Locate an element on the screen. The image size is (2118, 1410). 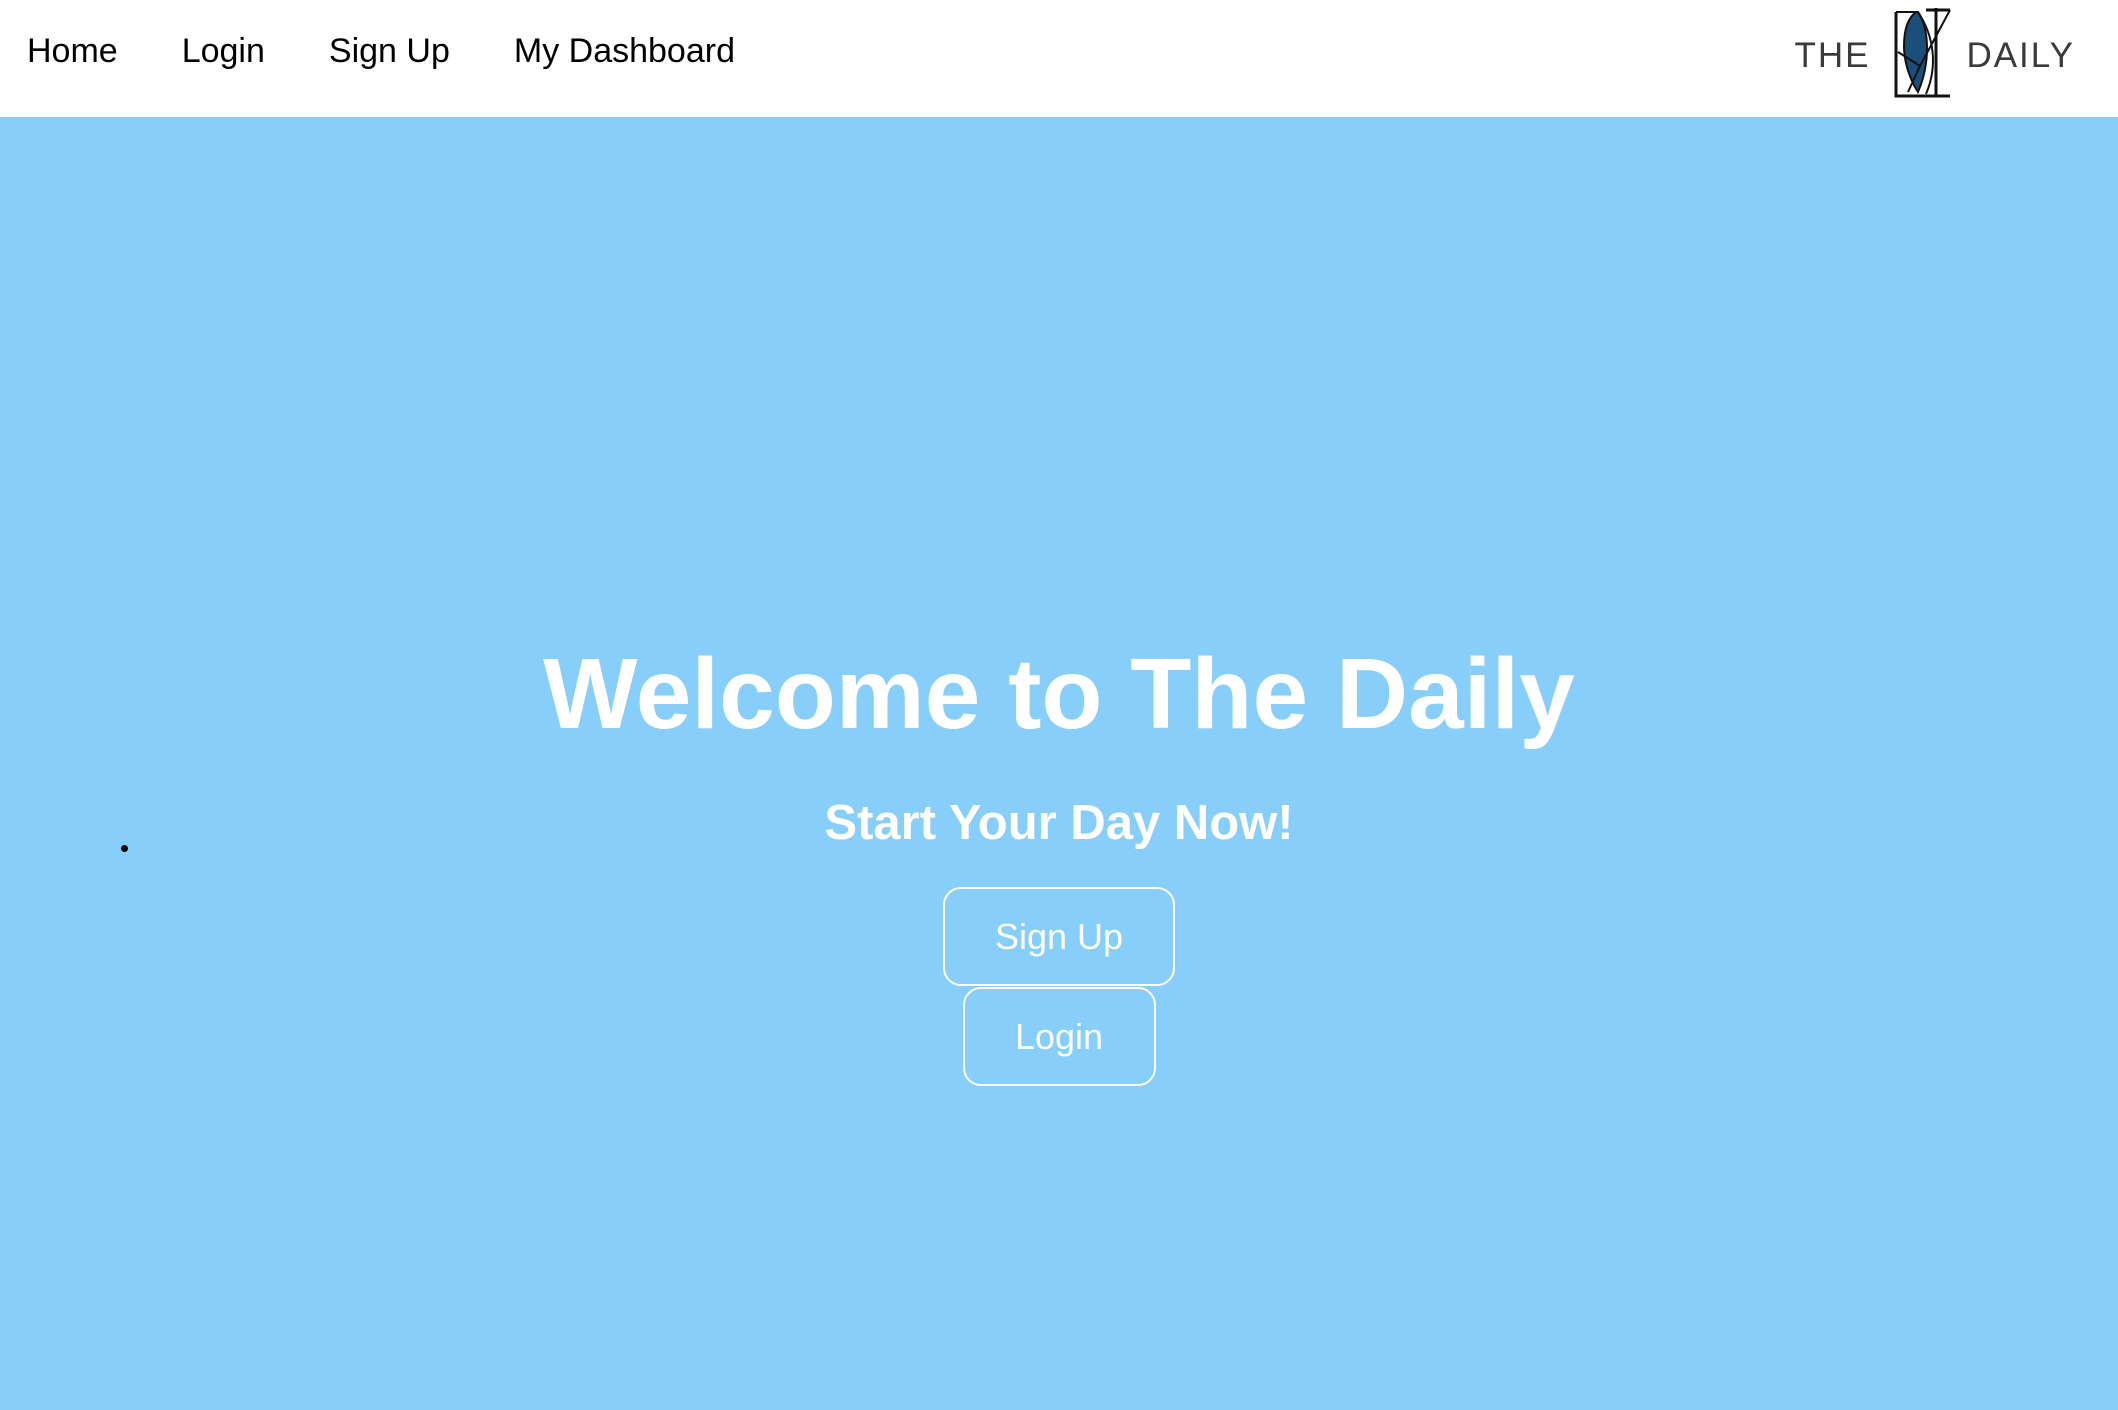
hero-subtitle: Start Your Day Now! is located at coordinates (1059, 823).